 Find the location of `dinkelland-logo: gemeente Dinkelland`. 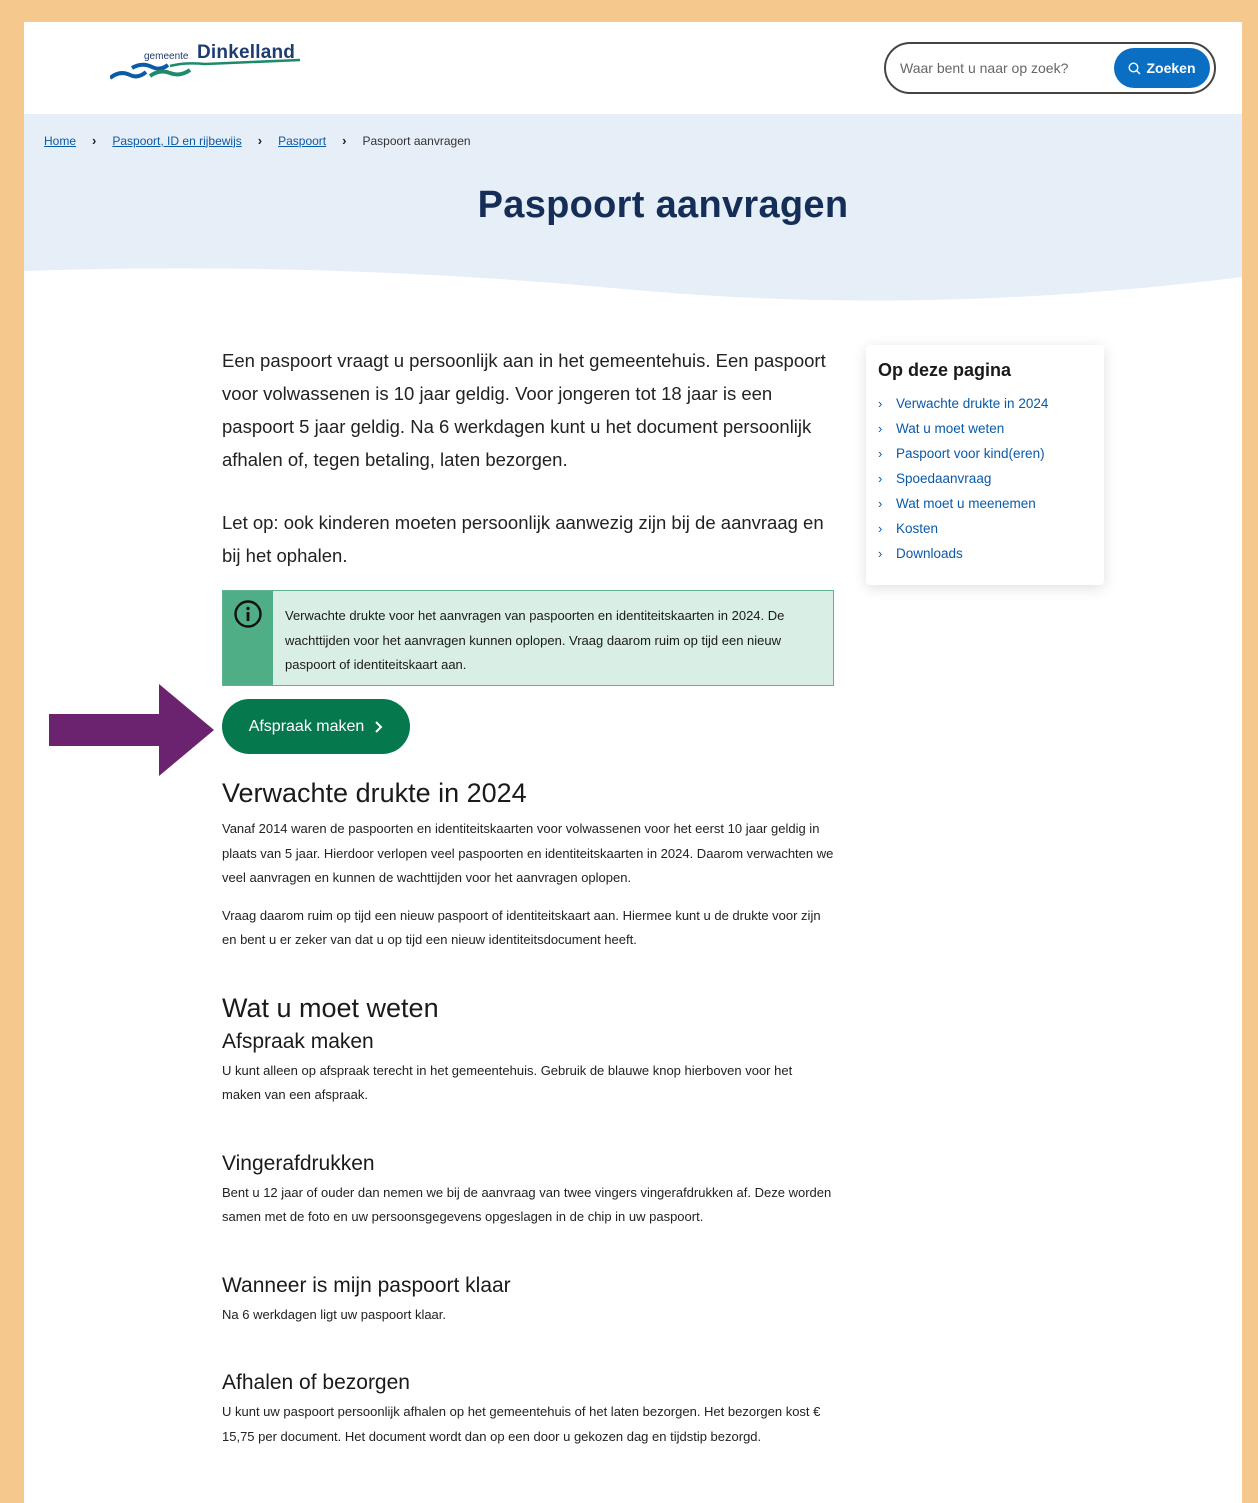

dinkelland-logo: gemeente Dinkelland is located at coordinates (210, 67).